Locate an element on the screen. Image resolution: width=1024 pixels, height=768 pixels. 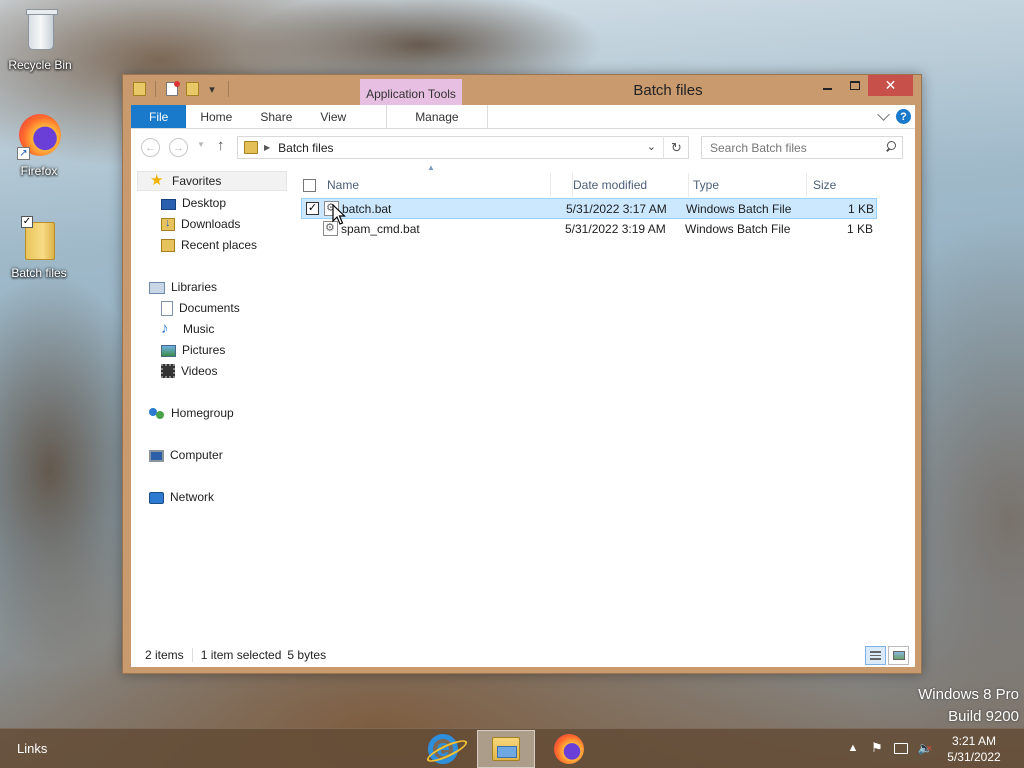
status-selection: 1 item selected is located at coordinates (241, 655).